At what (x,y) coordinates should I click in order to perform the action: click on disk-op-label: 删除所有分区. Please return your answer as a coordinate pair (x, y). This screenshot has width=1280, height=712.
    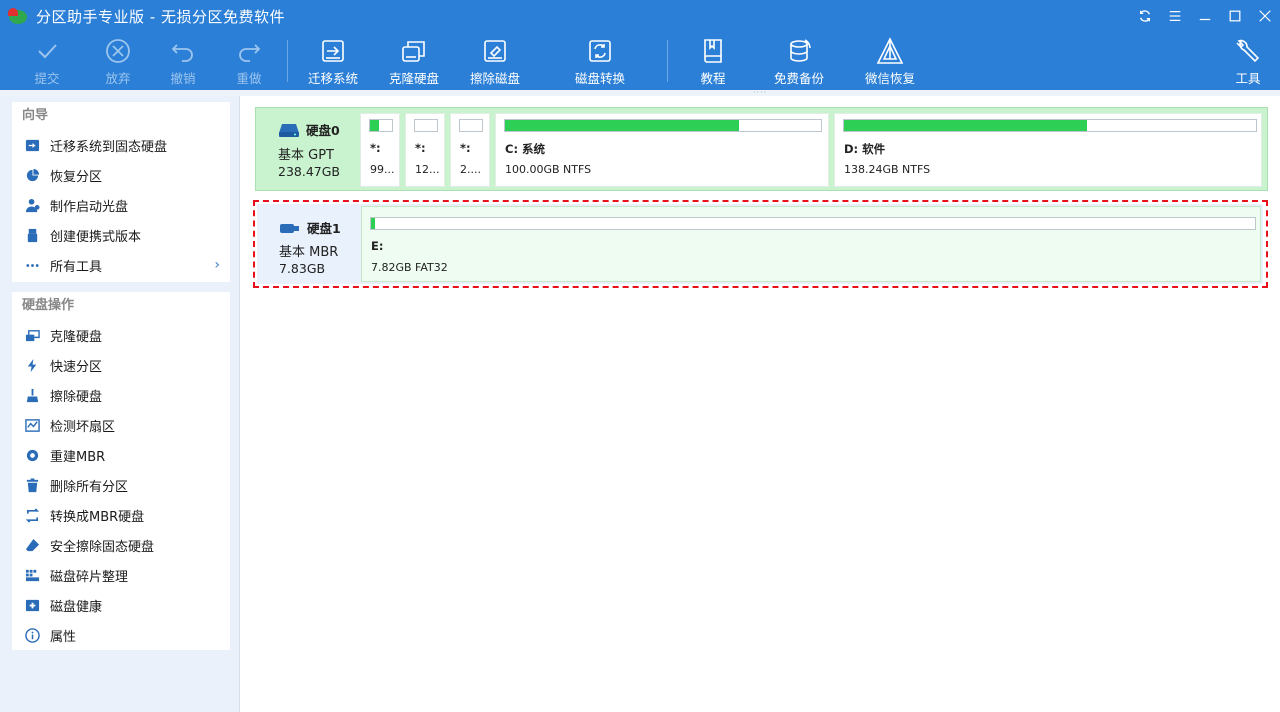
    Looking at the image, I should click on (89, 487).